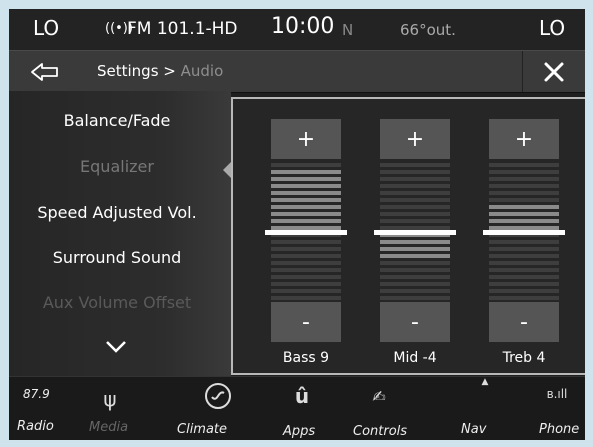 The image size is (593, 447). Describe the element at coordinates (380, 431) in the screenshot. I see `dock-controls: Controls` at that location.